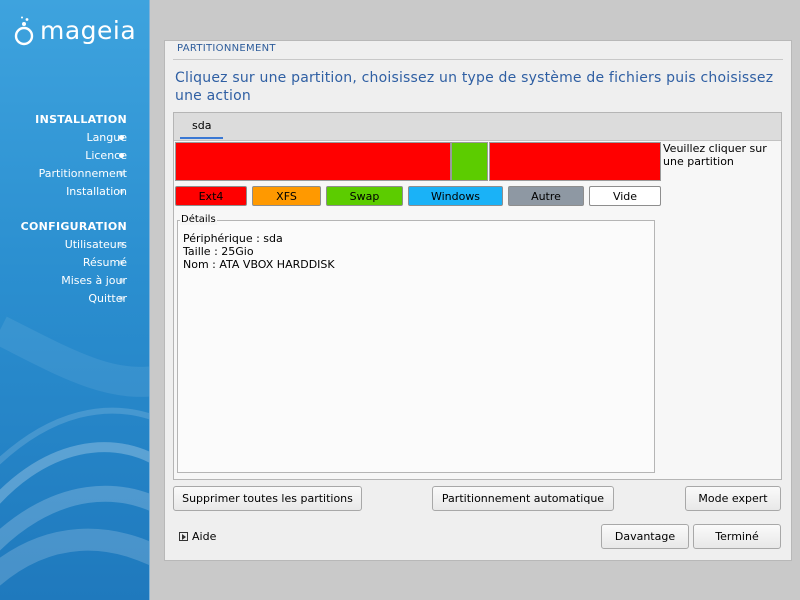  Describe the element at coordinates (477, 127) in the screenshot. I see `tab-bar: sda` at that location.